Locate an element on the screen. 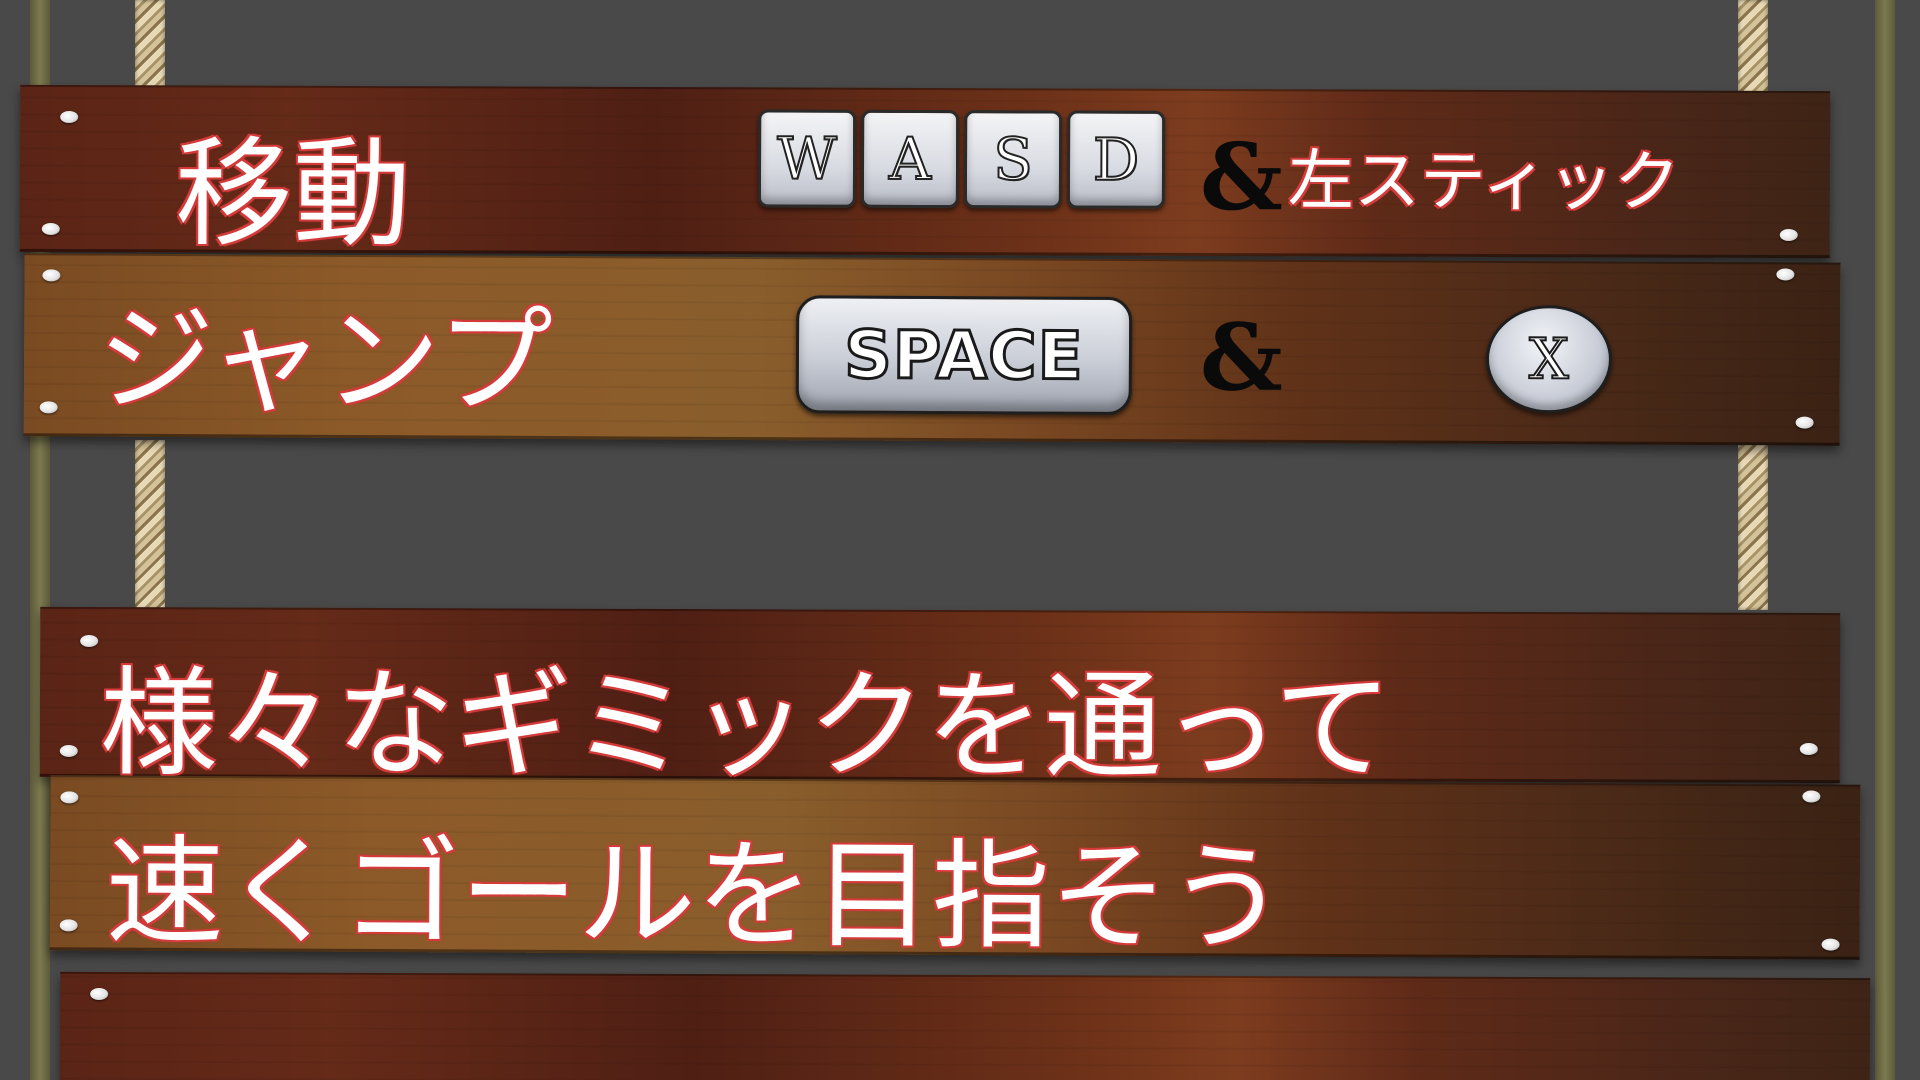  key-space: SPACE is located at coordinates (964, 355).